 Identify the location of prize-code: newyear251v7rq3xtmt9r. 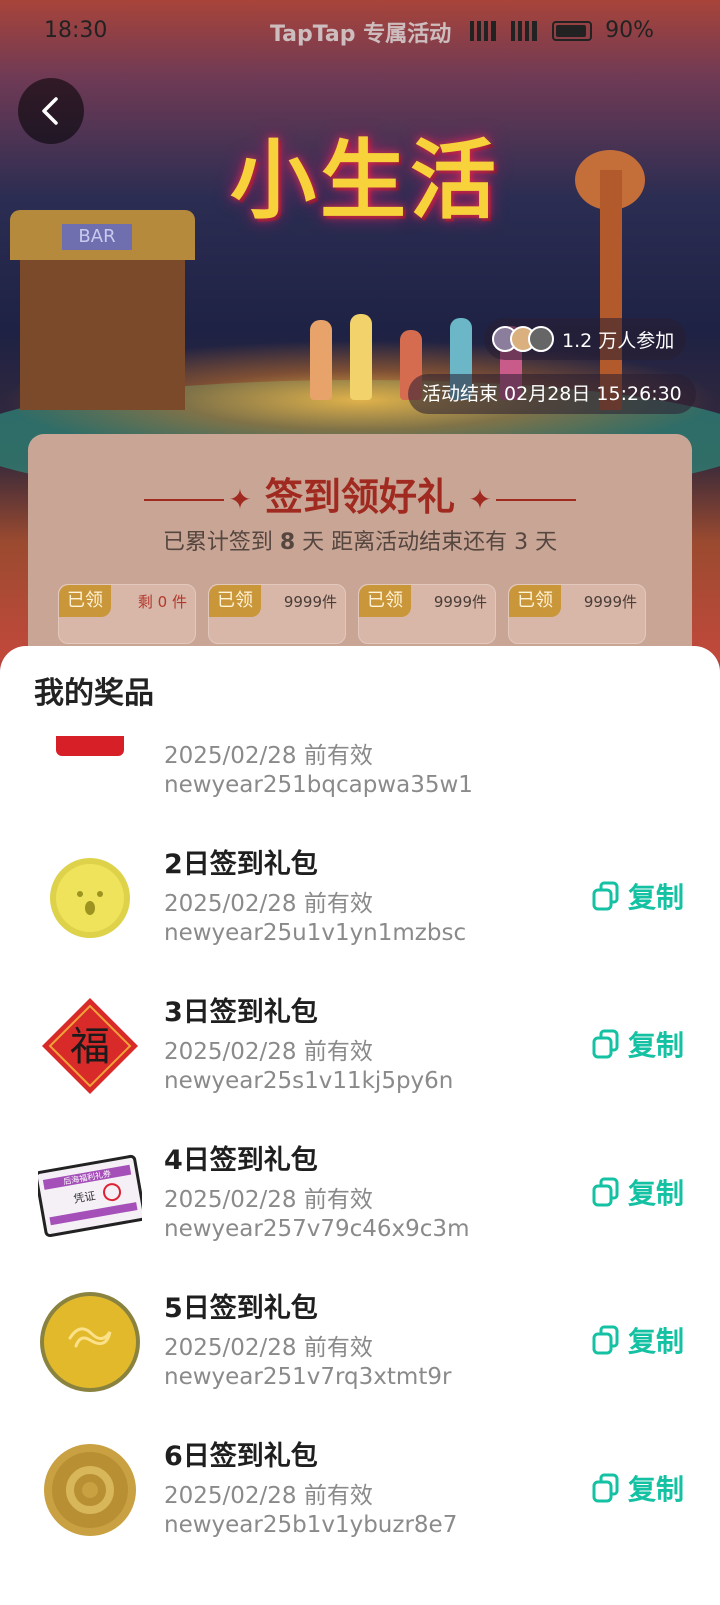
(308, 1377).